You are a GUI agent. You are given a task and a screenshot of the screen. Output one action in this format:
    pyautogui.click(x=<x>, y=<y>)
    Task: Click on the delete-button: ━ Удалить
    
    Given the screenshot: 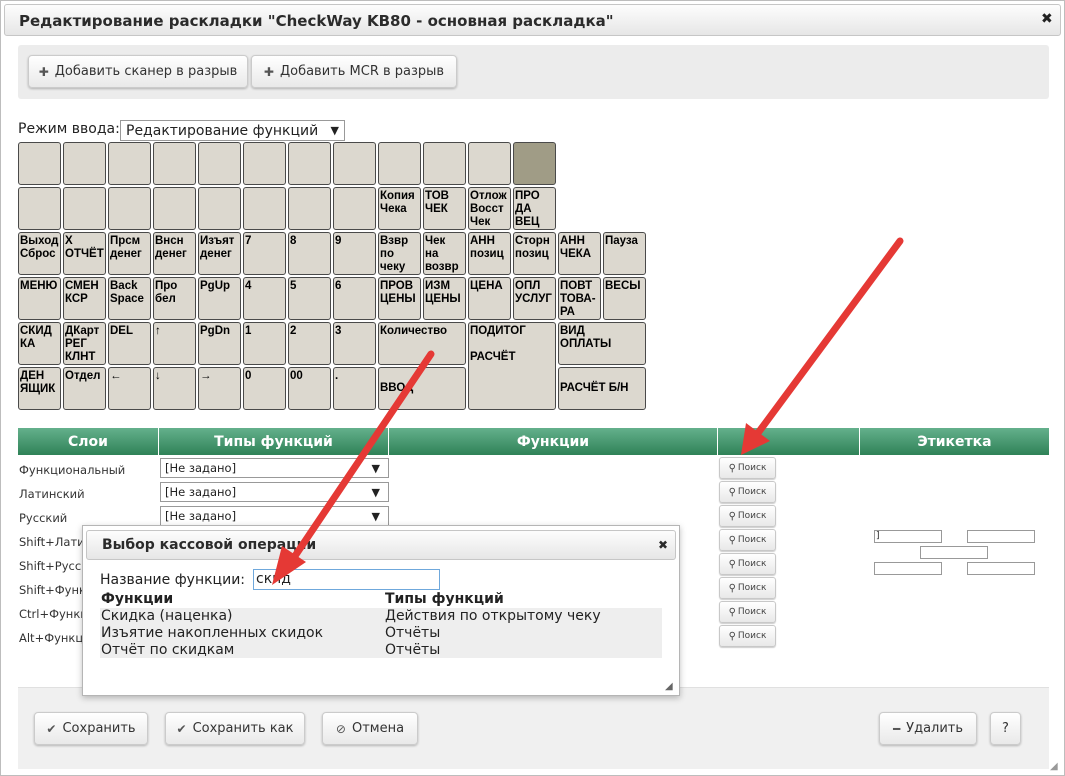 What is the action you would take?
    pyautogui.click(x=928, y=728)
    